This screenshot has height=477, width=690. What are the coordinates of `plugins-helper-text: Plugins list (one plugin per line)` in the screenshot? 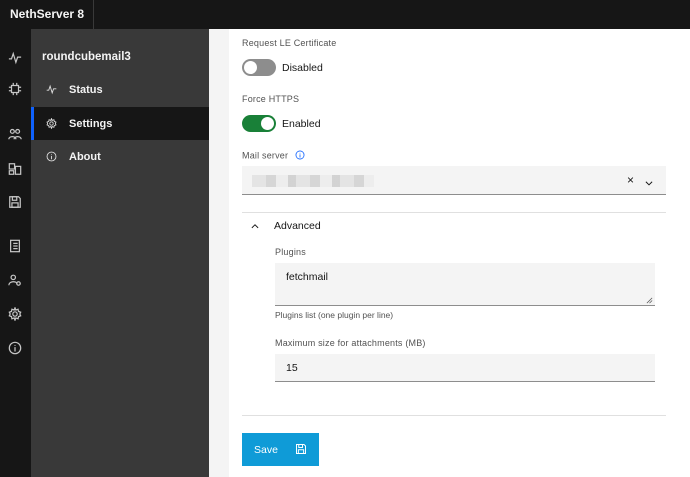 It's located at (334, 315).